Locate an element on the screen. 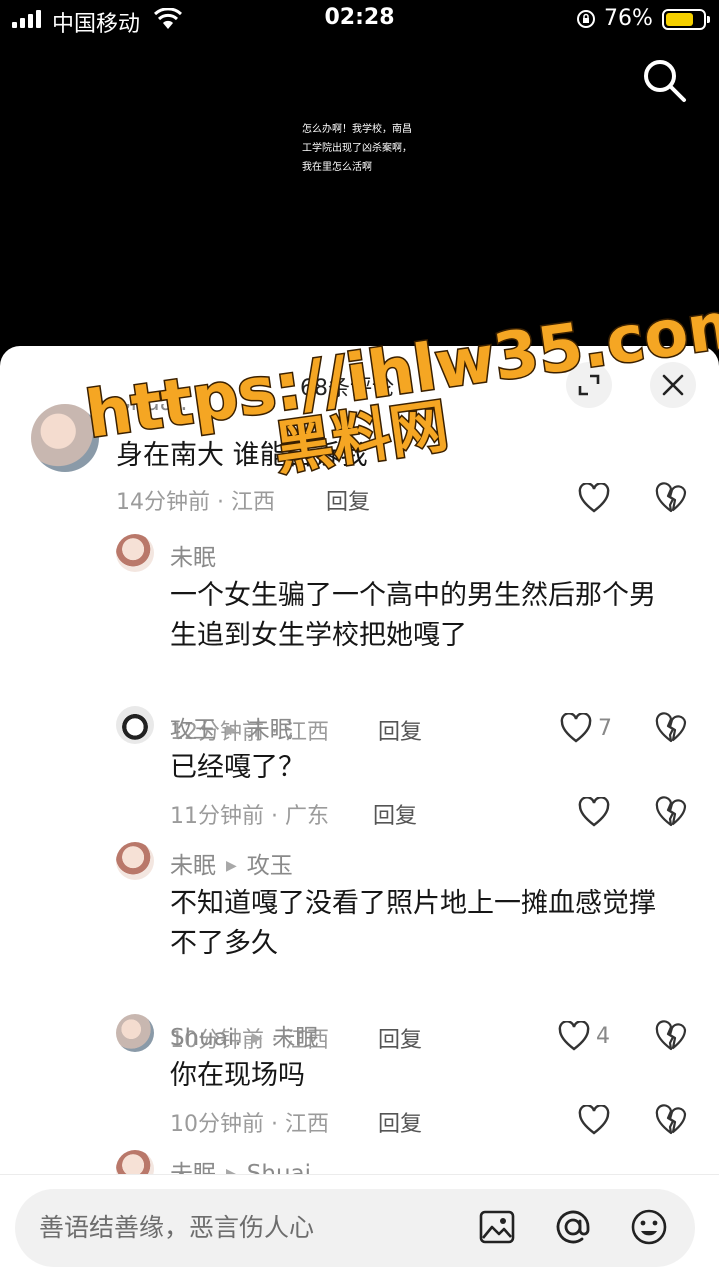 This screenshot has height=1280, width=719. comment-meta: 11分钟前 · 广东 is located at coordinates (249, 816).